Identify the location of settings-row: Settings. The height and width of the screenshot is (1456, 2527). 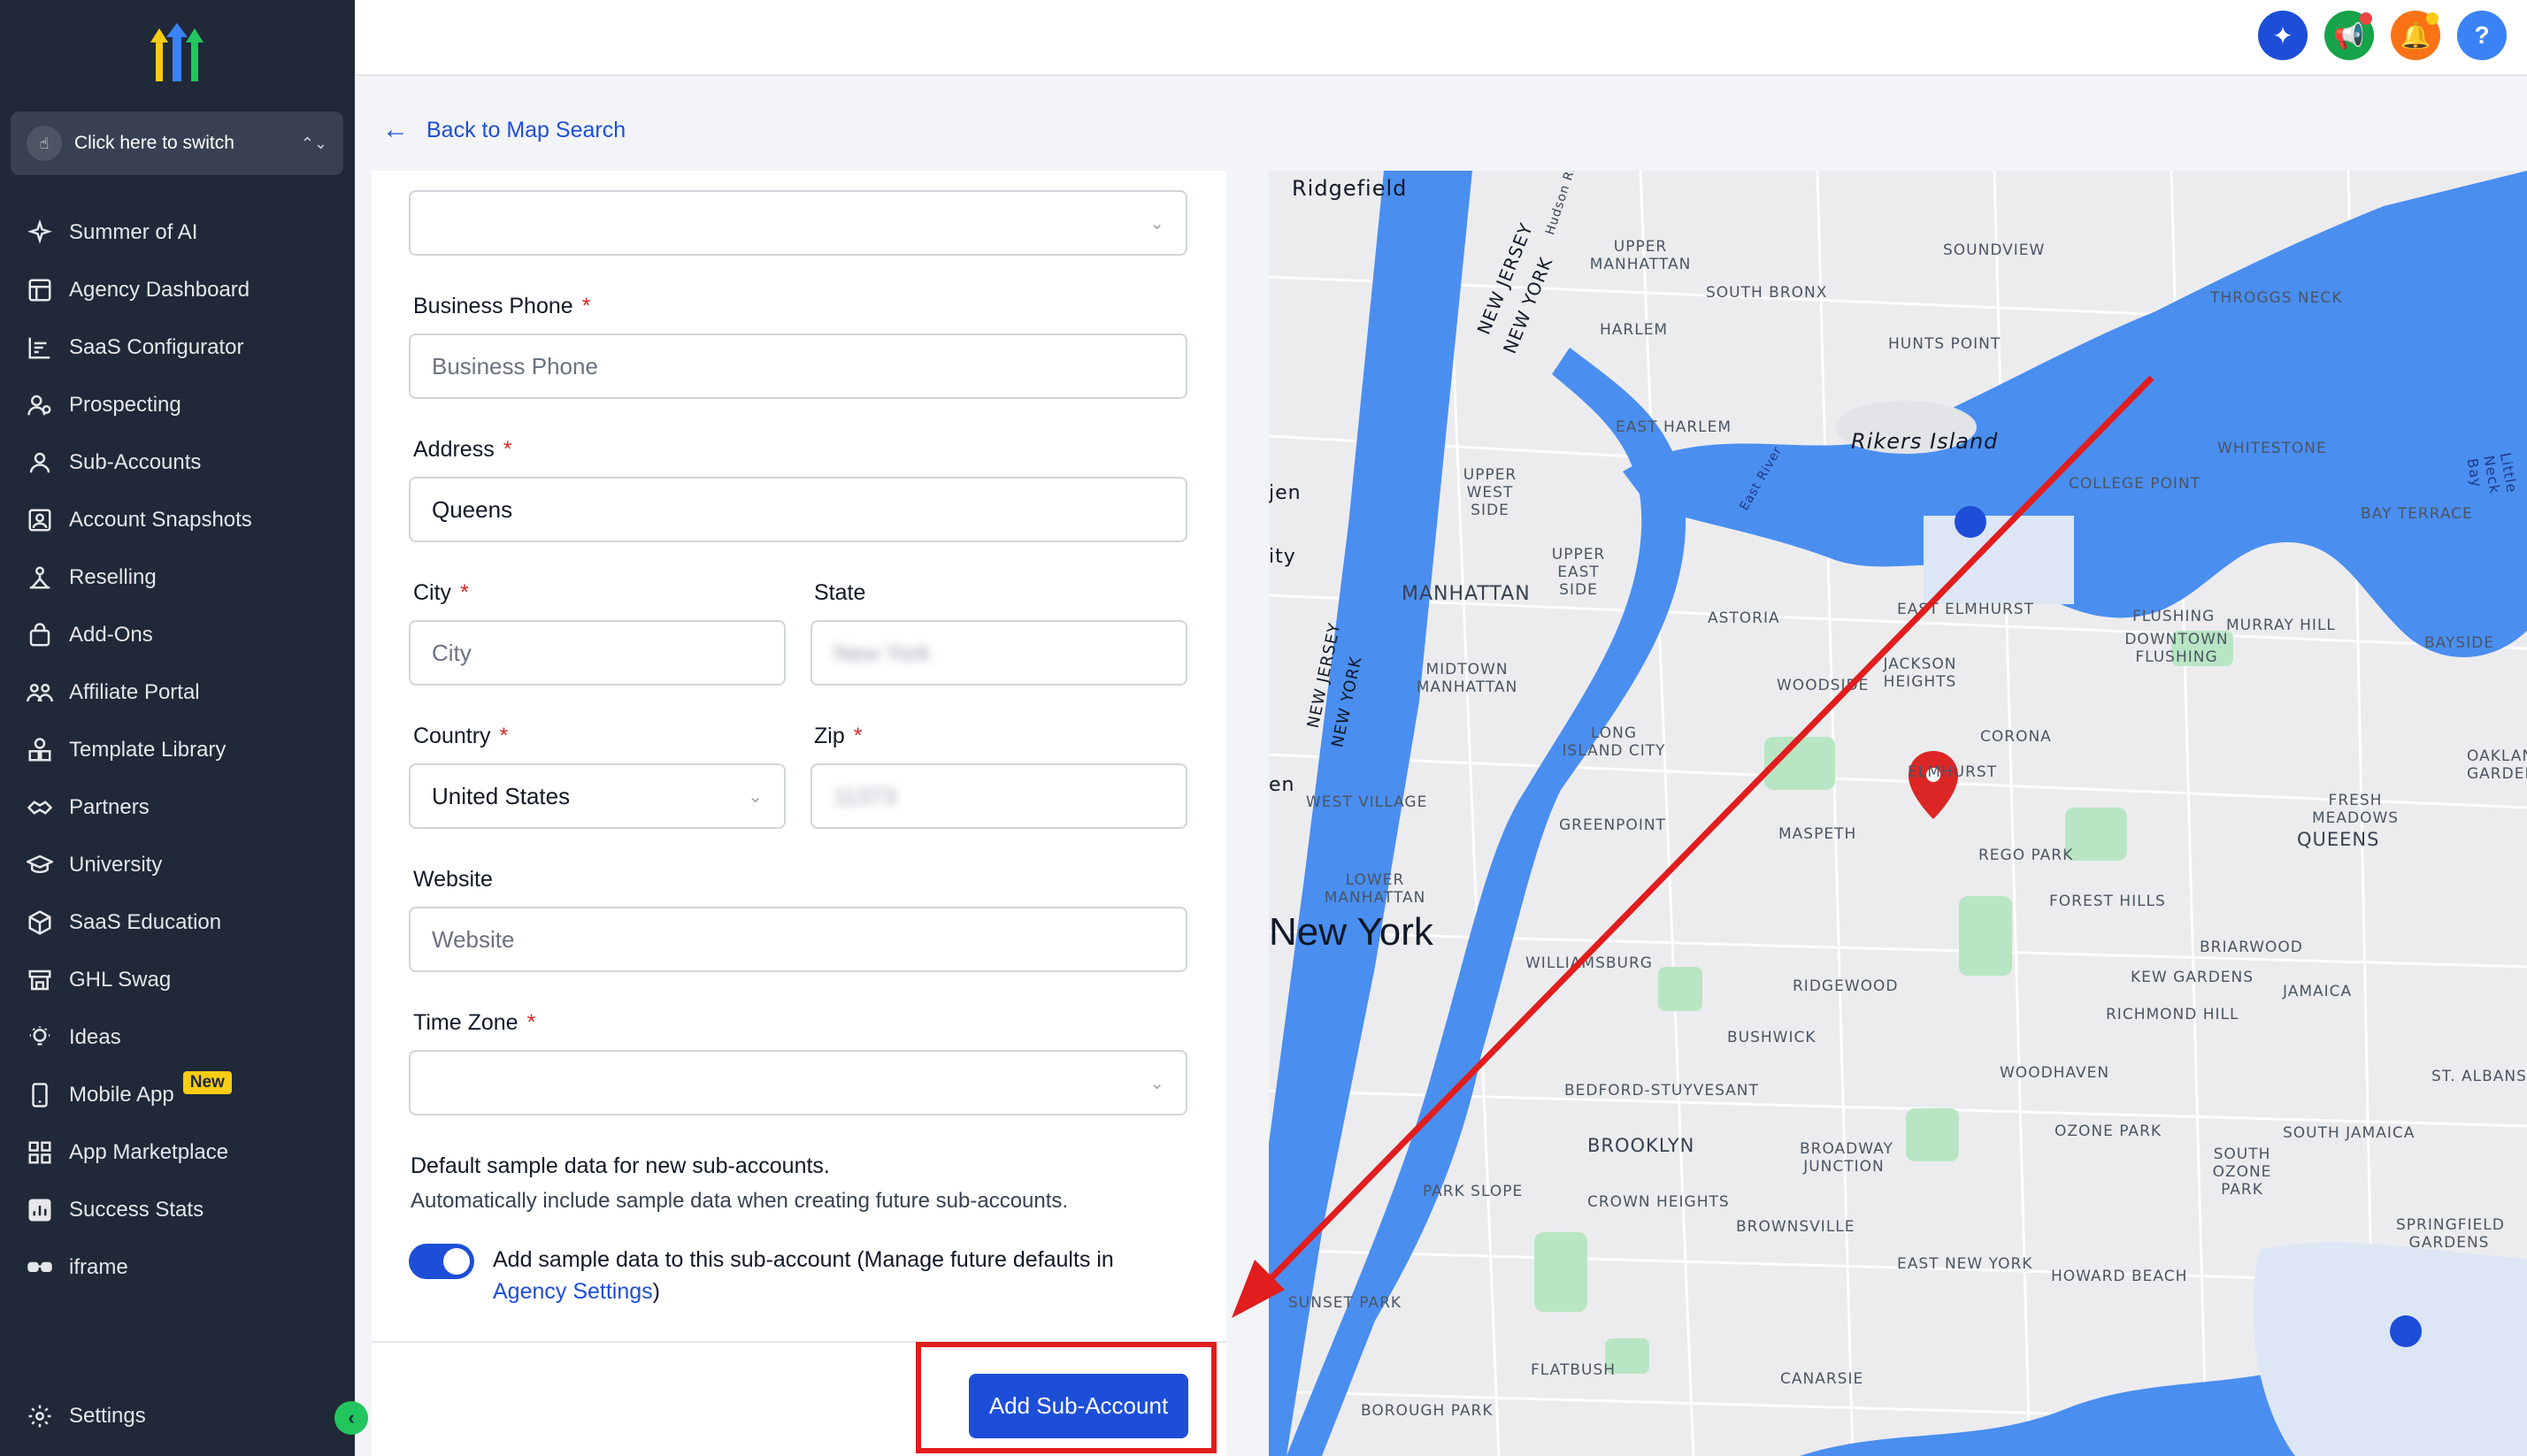
(177, 1416).